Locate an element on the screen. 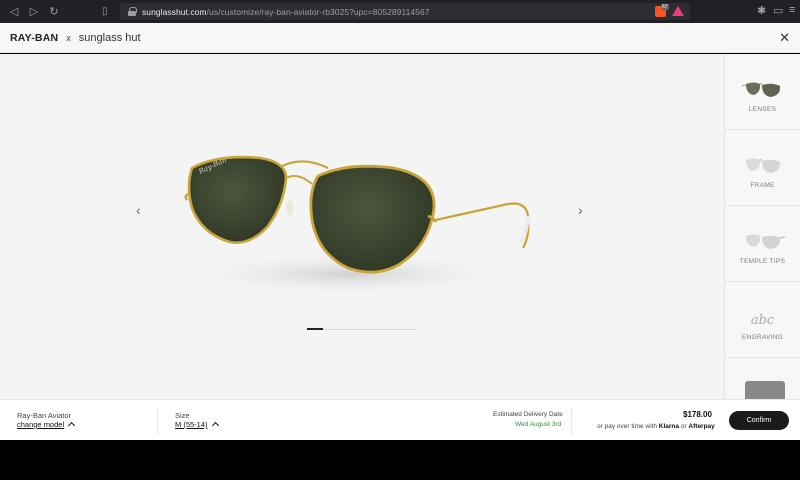  close-icon: ✕ is located at coordinates (784, 37).